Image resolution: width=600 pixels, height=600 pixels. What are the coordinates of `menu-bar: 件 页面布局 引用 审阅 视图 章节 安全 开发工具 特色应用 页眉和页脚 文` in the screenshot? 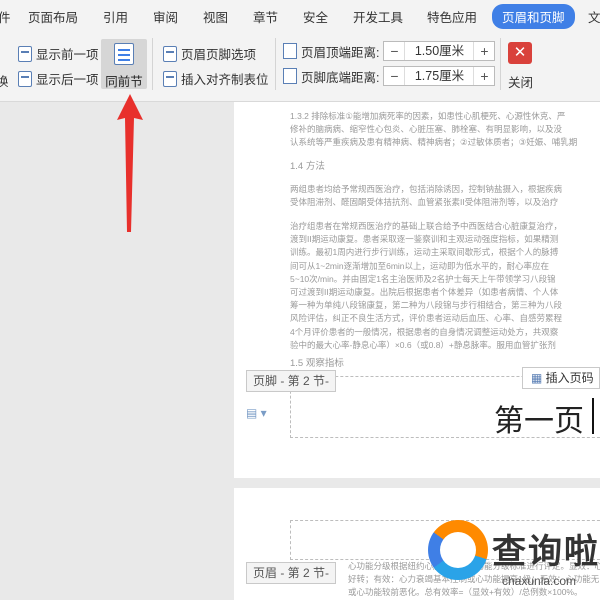 It's located at (300, 15).